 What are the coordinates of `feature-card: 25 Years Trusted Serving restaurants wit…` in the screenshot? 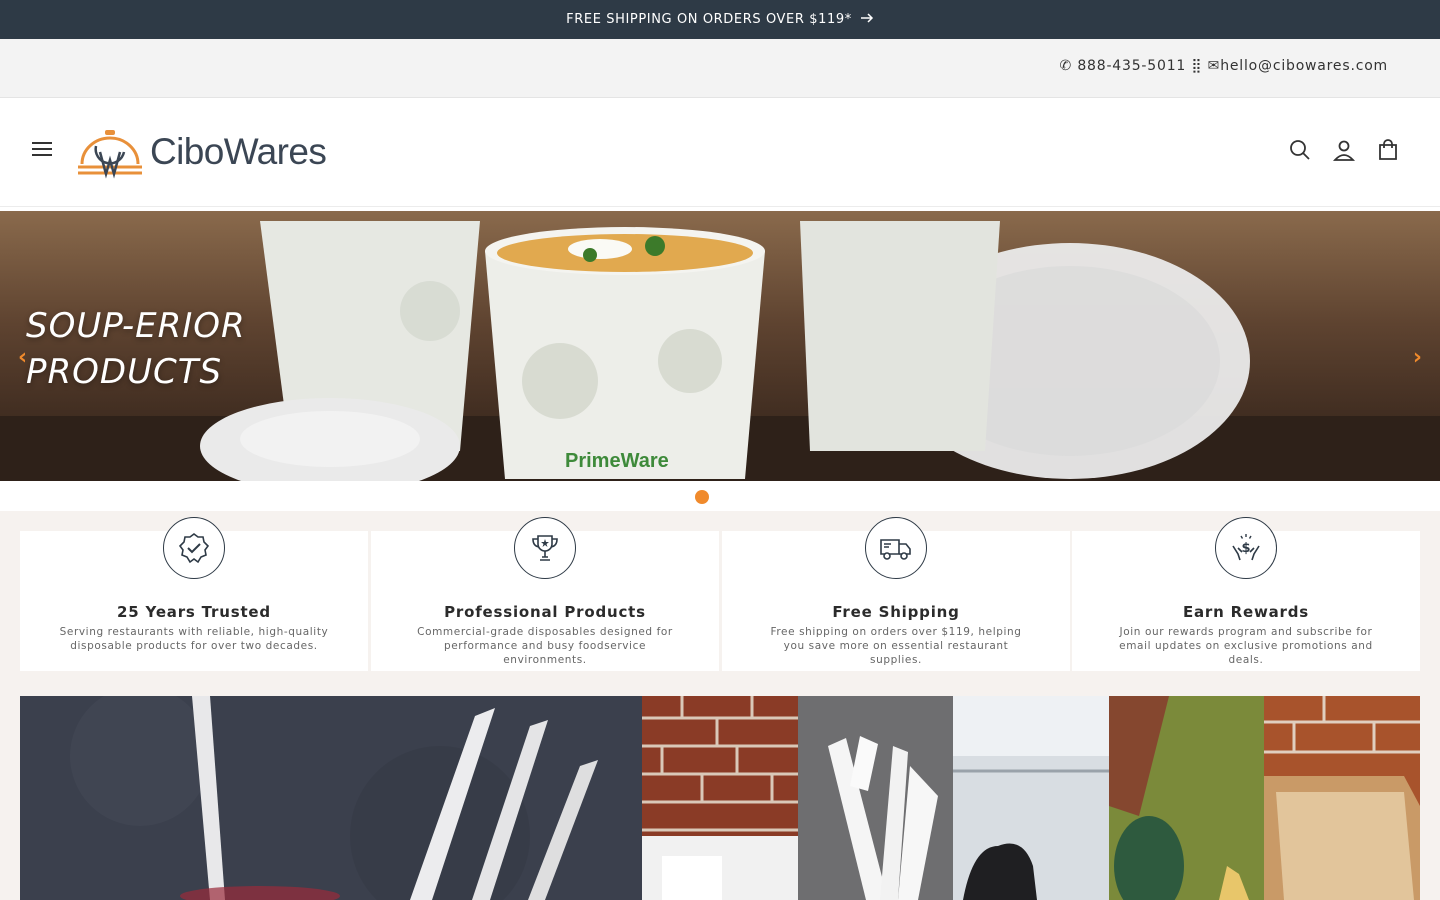 It's located at (194, 594).